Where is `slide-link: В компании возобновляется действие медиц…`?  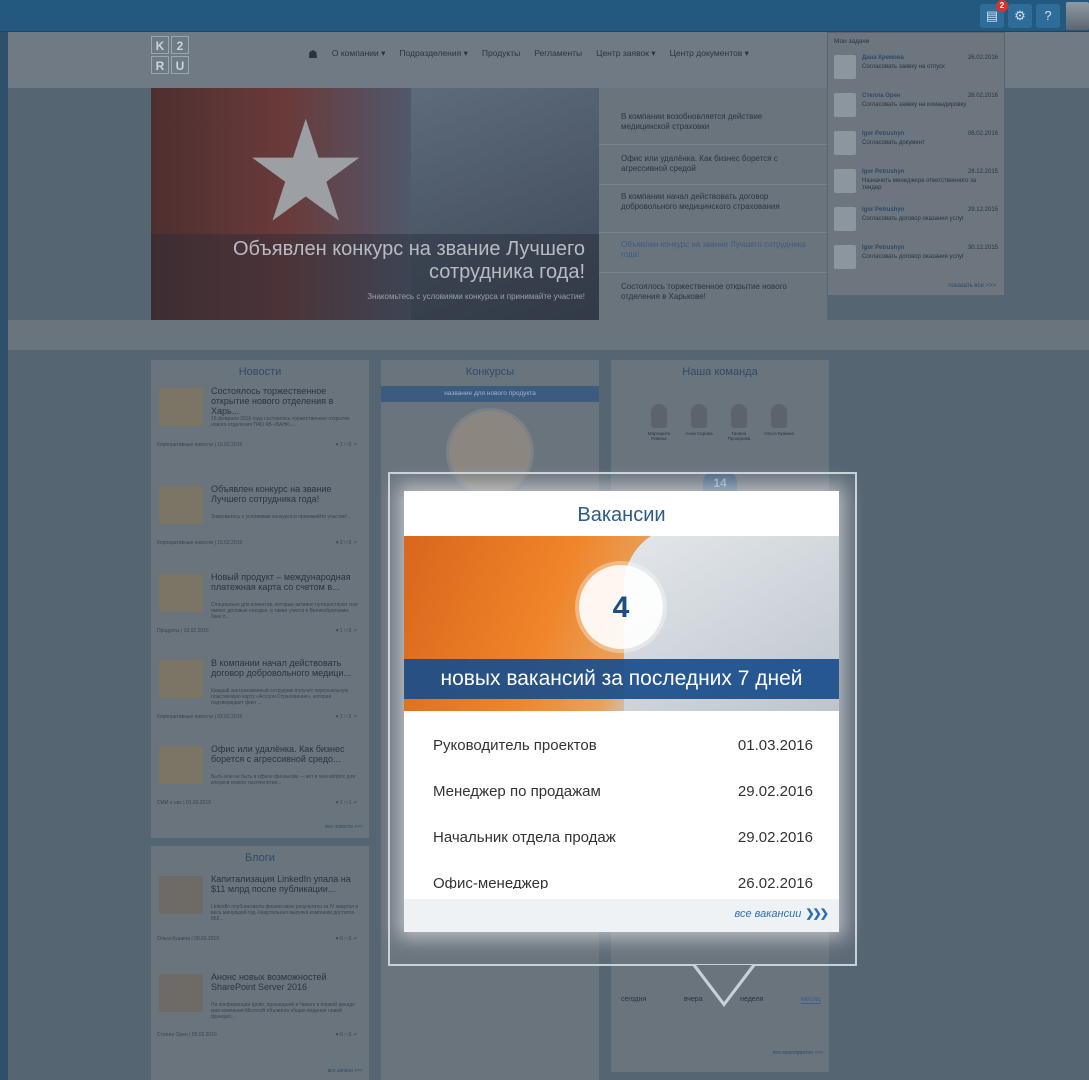 slide-link: В компании возобновляется действие медиц… is located at coordinates (716, 122).